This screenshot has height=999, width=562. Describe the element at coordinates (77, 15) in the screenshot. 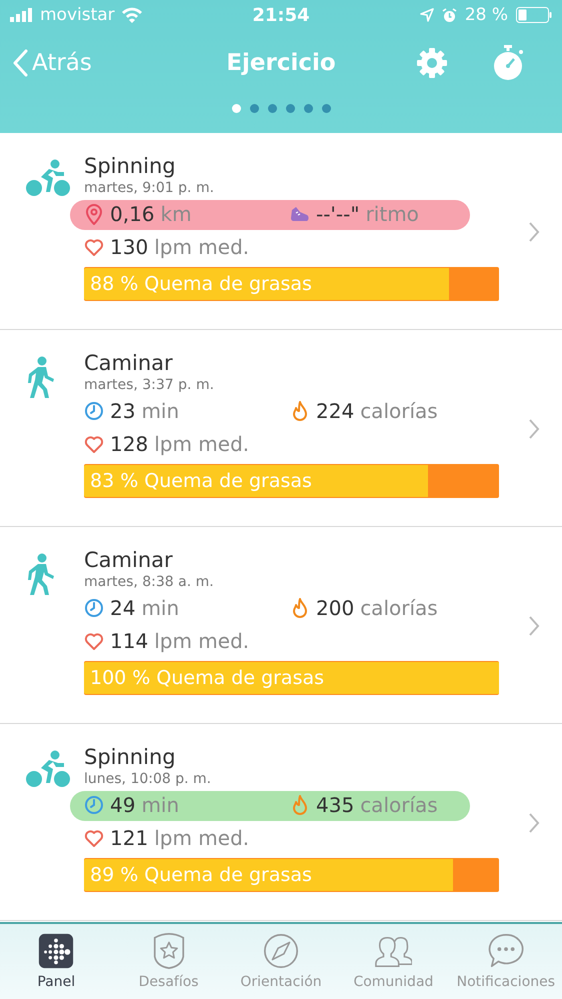

I see `carrier-name: movistar` at that location.